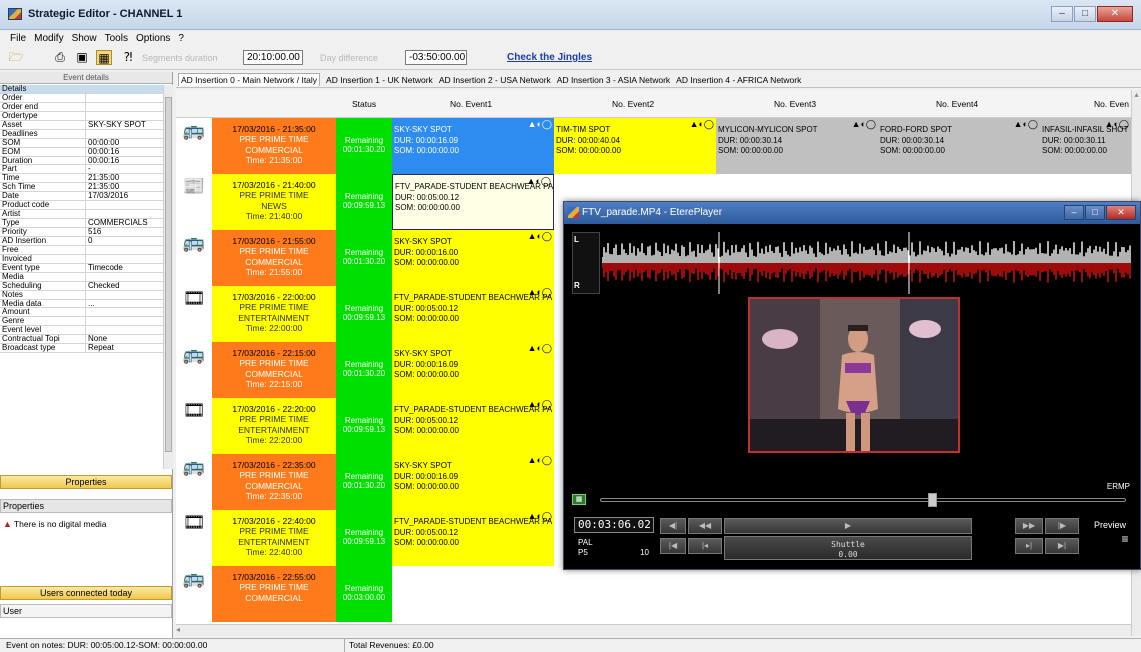  I want to click on print-icon: ⎙, so click(60, 57).